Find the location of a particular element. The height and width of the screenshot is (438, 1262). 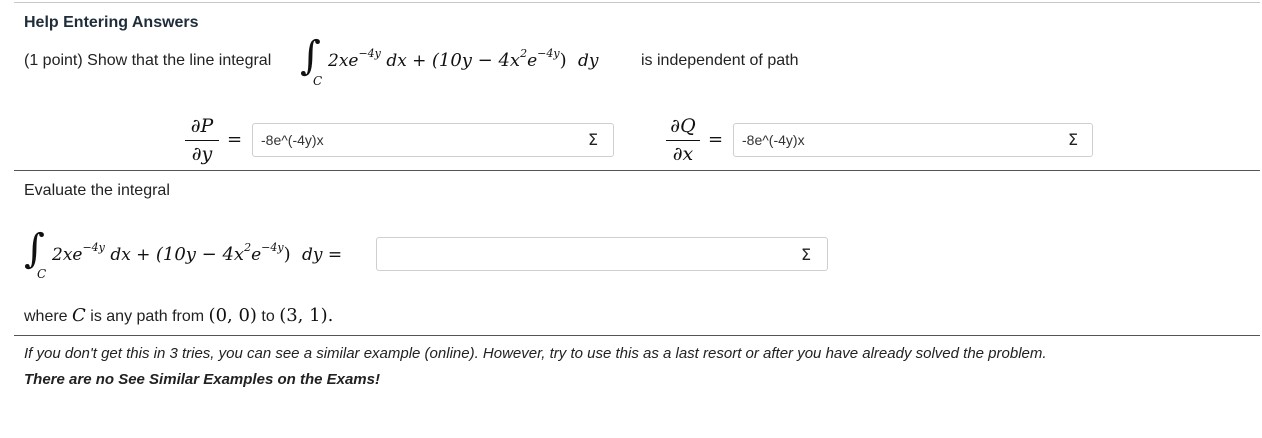

line-integral-expression: 2xe−4y dx + (10y − 4x2e−4y) dy is located at coordinates (463, 59).